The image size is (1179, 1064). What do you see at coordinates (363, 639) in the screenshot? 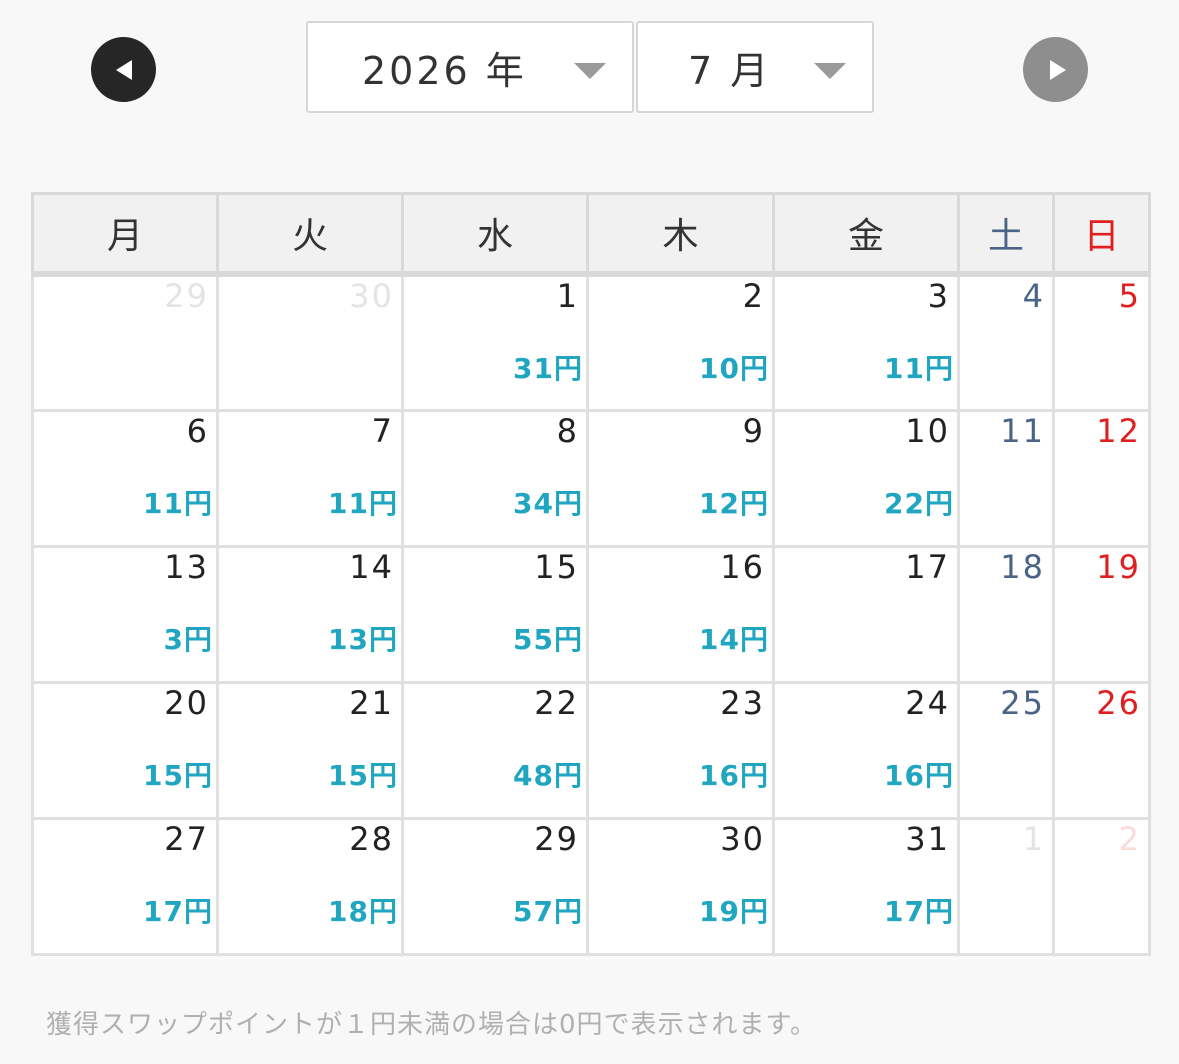
I see `swap-amount: 13円` at bounding box center [363, 639].